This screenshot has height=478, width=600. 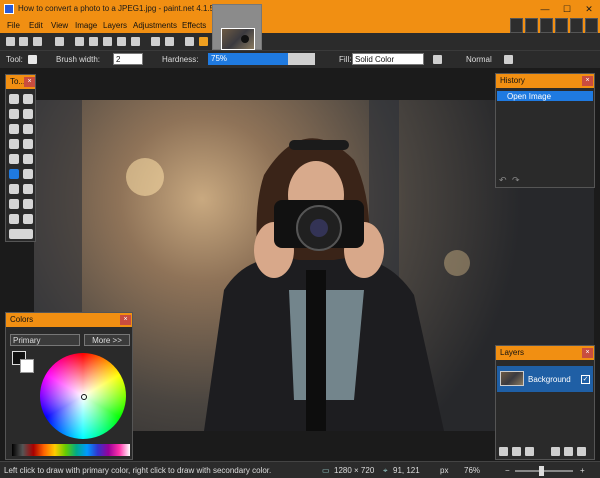 I want to click on brush-width-label: Brush width:, so click(x=78, y=59).